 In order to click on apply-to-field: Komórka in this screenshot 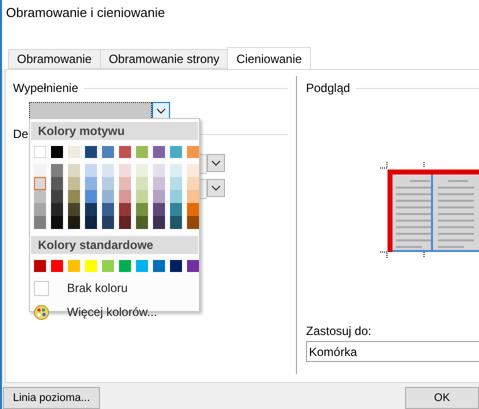, I will do `click(392, 351)`.